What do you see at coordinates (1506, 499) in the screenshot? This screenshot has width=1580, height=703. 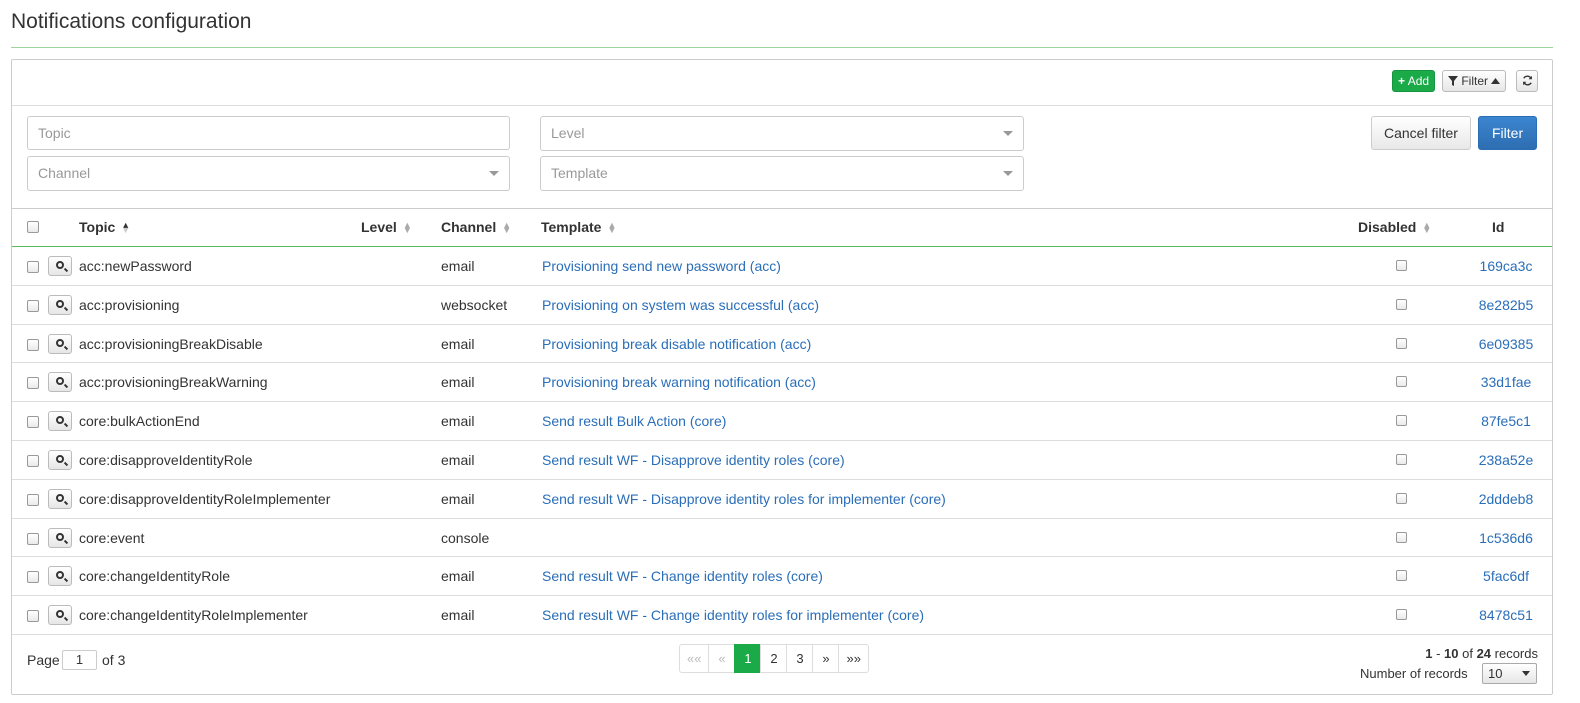 I see `cell-id-link: 2dddeb8` at bounding box center [1506, 499].